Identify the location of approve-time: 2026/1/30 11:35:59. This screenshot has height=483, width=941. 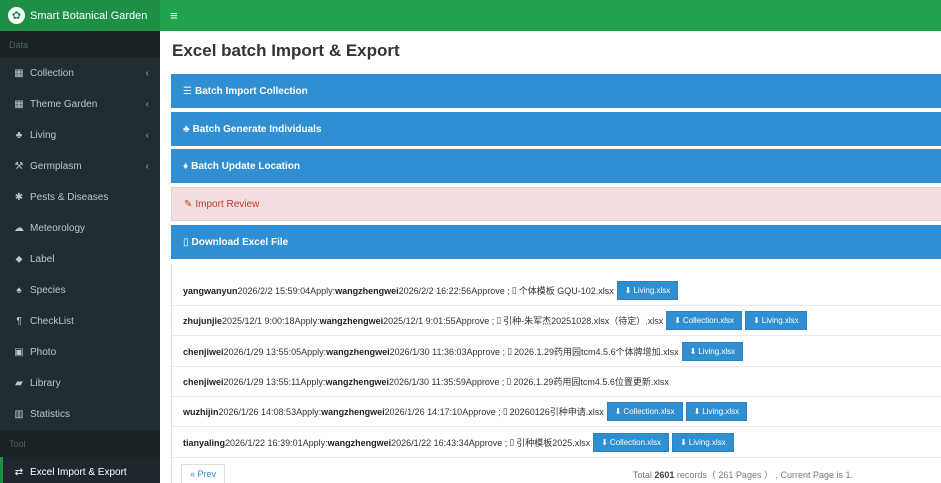
(427, 381).